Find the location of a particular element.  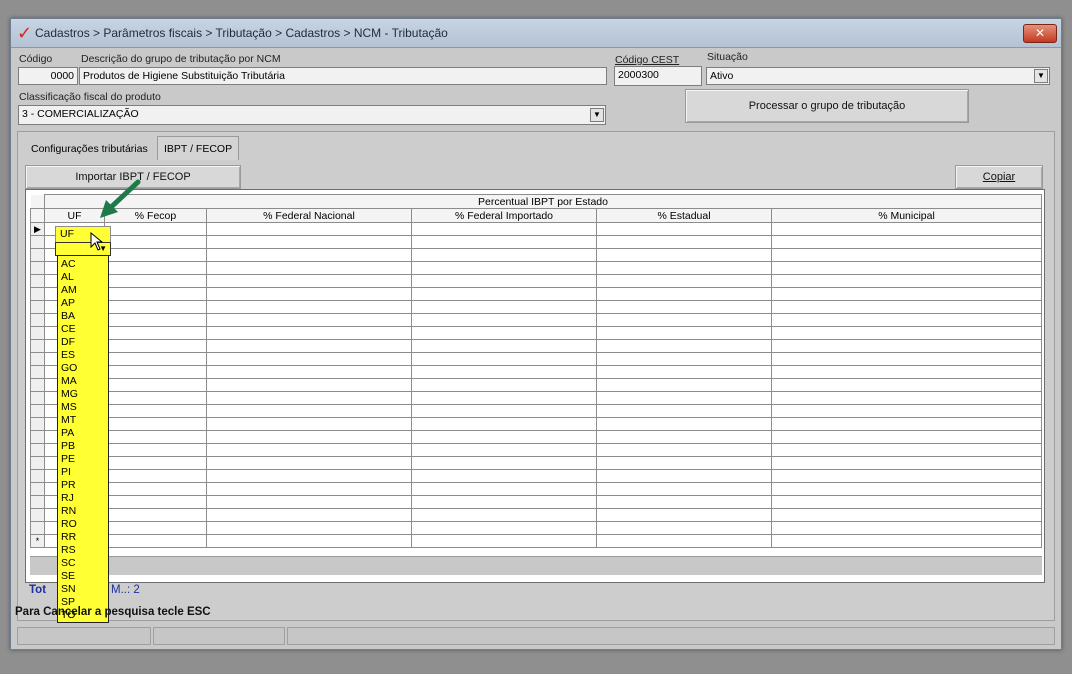

classificacao-select: 3 - COMERCIALIZAÇÃO ▼ is located at coordinates (312, 115).